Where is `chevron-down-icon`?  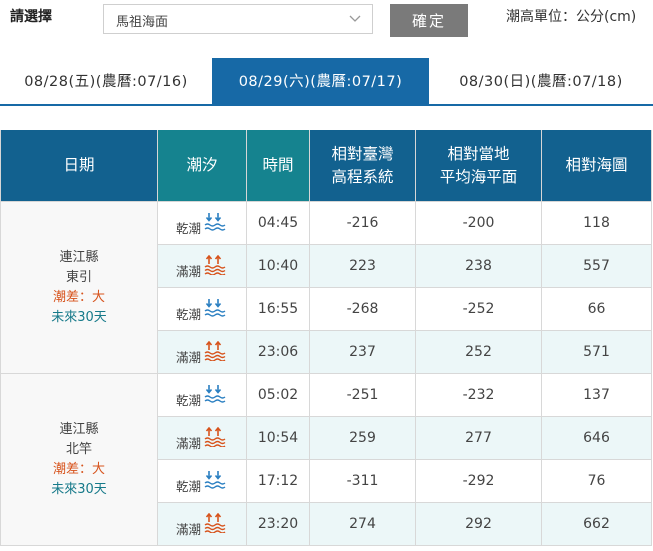
chevron-down-icon is located at coordinates (355, 18).